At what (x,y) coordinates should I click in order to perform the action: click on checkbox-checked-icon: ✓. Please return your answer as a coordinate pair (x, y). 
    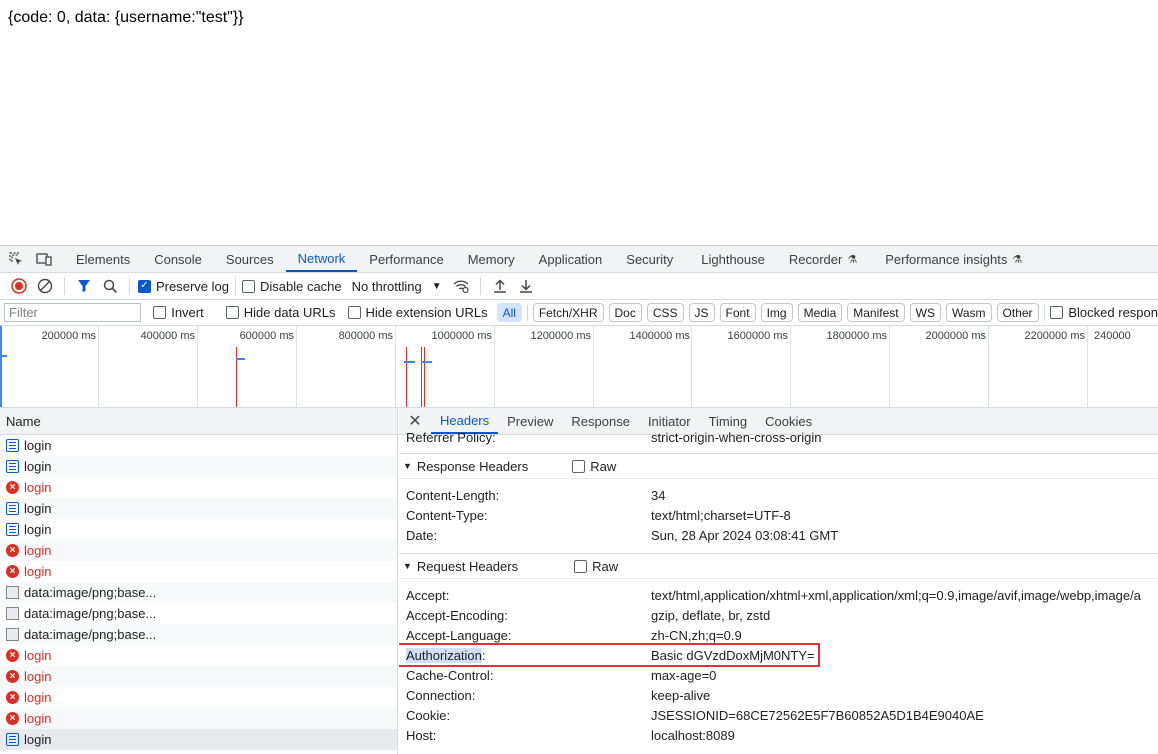
    Looking at the image, I should click on (144, 286).